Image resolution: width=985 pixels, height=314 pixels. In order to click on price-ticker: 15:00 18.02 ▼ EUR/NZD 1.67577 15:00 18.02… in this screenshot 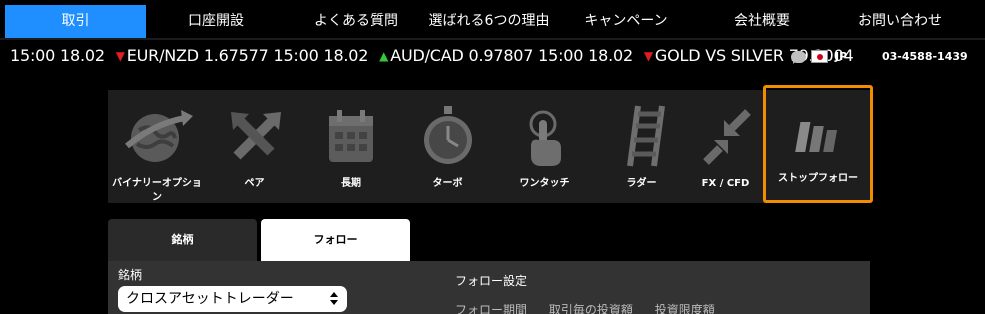, I will do `click(492, 58)`.